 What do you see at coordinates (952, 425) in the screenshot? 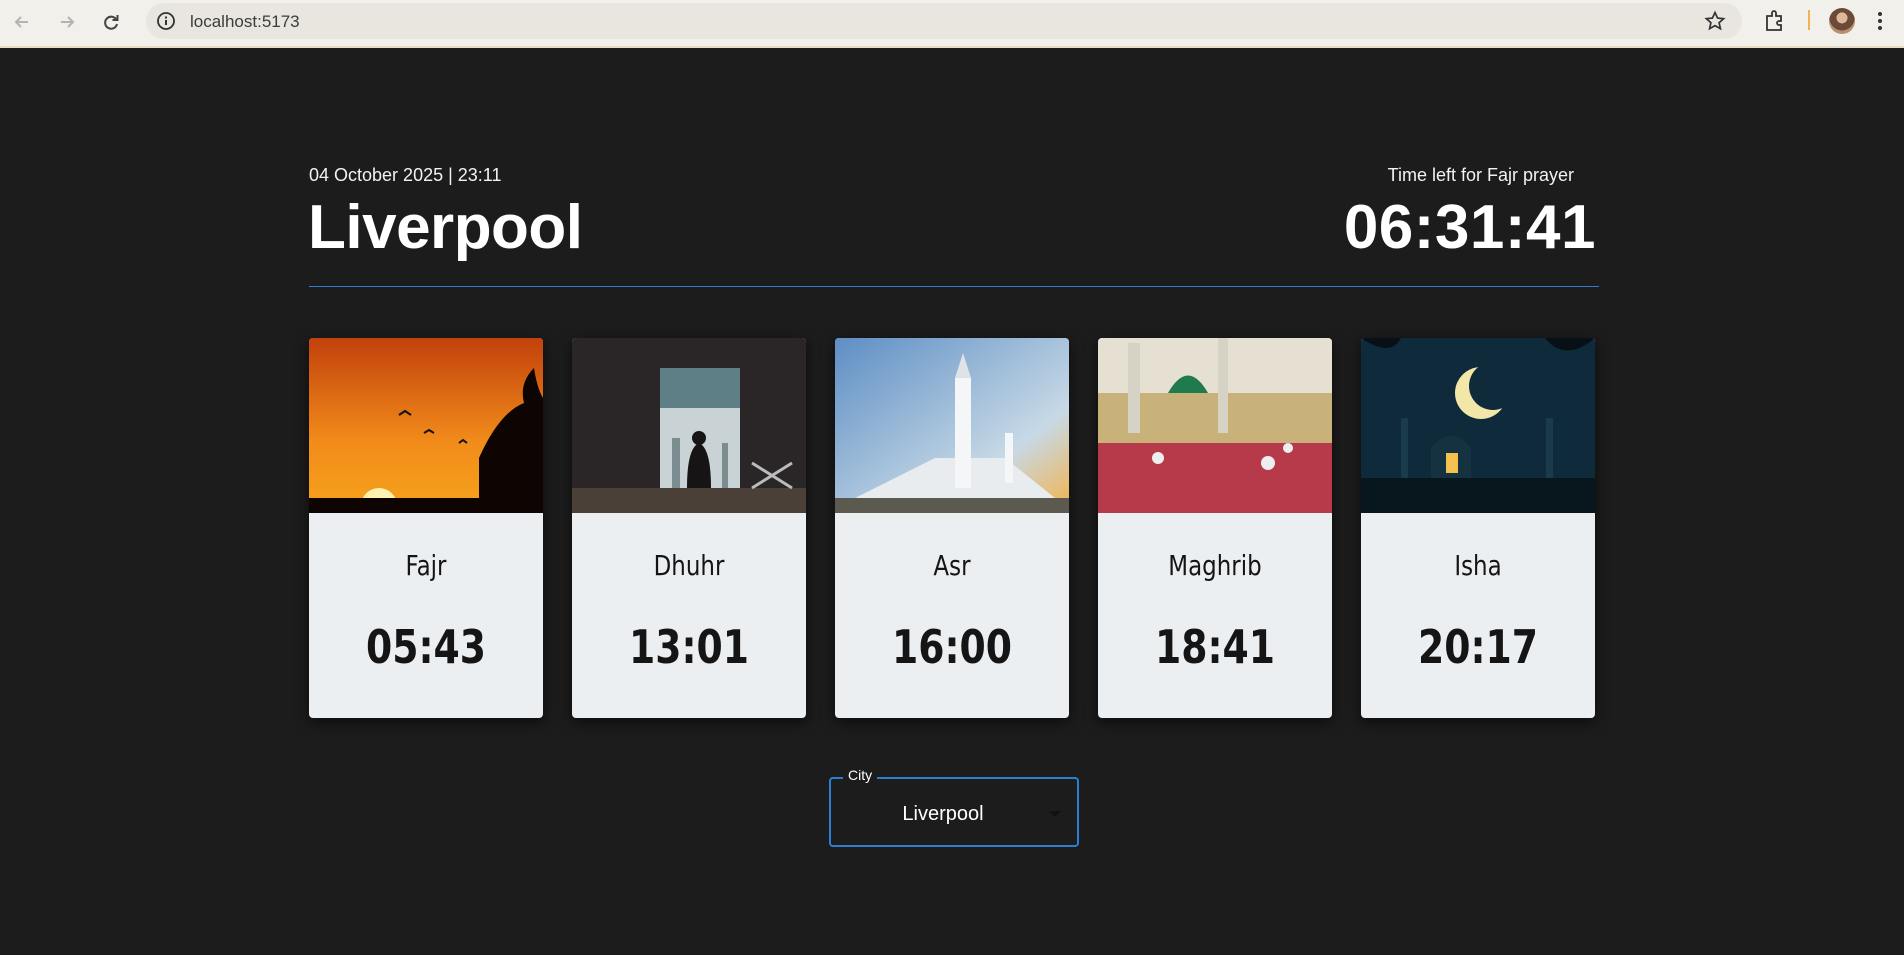
I see `asr-image` at bounding box center [952, 425].